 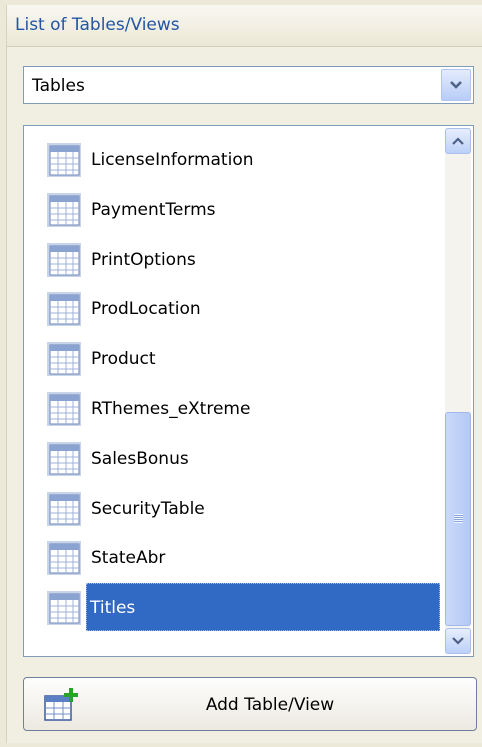 What do you see at coordinates (143, 259) in the screenshot?
I see `table-list-item-label: PrintOptions` at bounding box center [143, 259].